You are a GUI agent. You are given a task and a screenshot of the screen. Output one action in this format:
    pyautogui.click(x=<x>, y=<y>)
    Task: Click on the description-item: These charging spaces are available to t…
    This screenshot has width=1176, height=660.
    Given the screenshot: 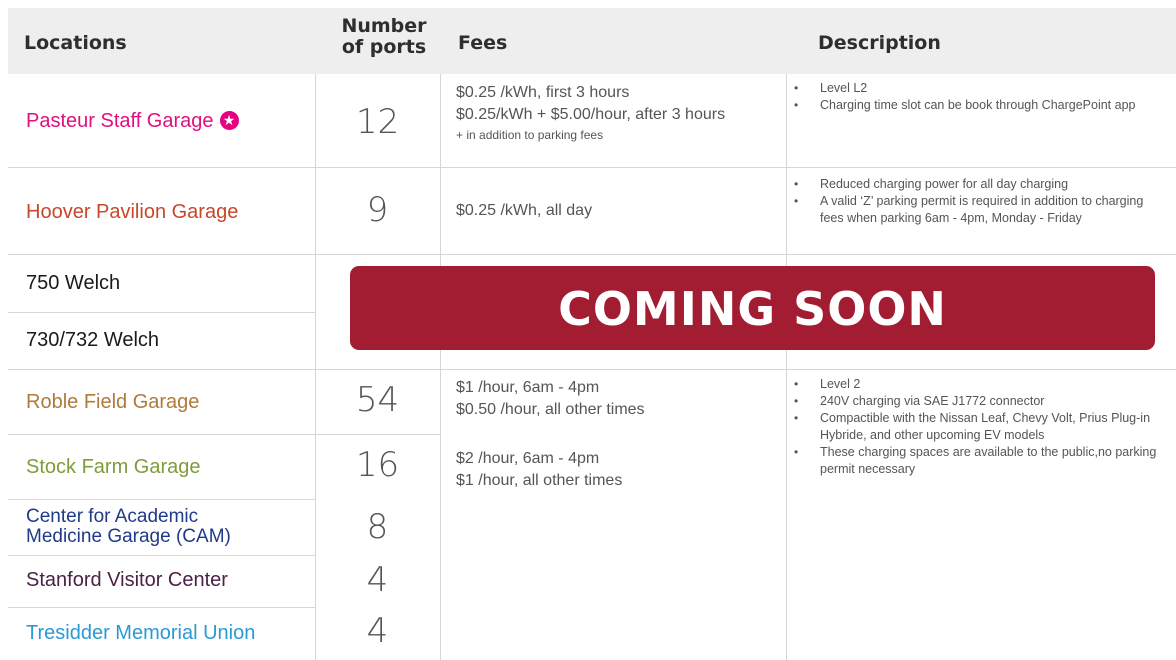 What is the action you would take?
    pyautogui.click(x=981, y=461)
    